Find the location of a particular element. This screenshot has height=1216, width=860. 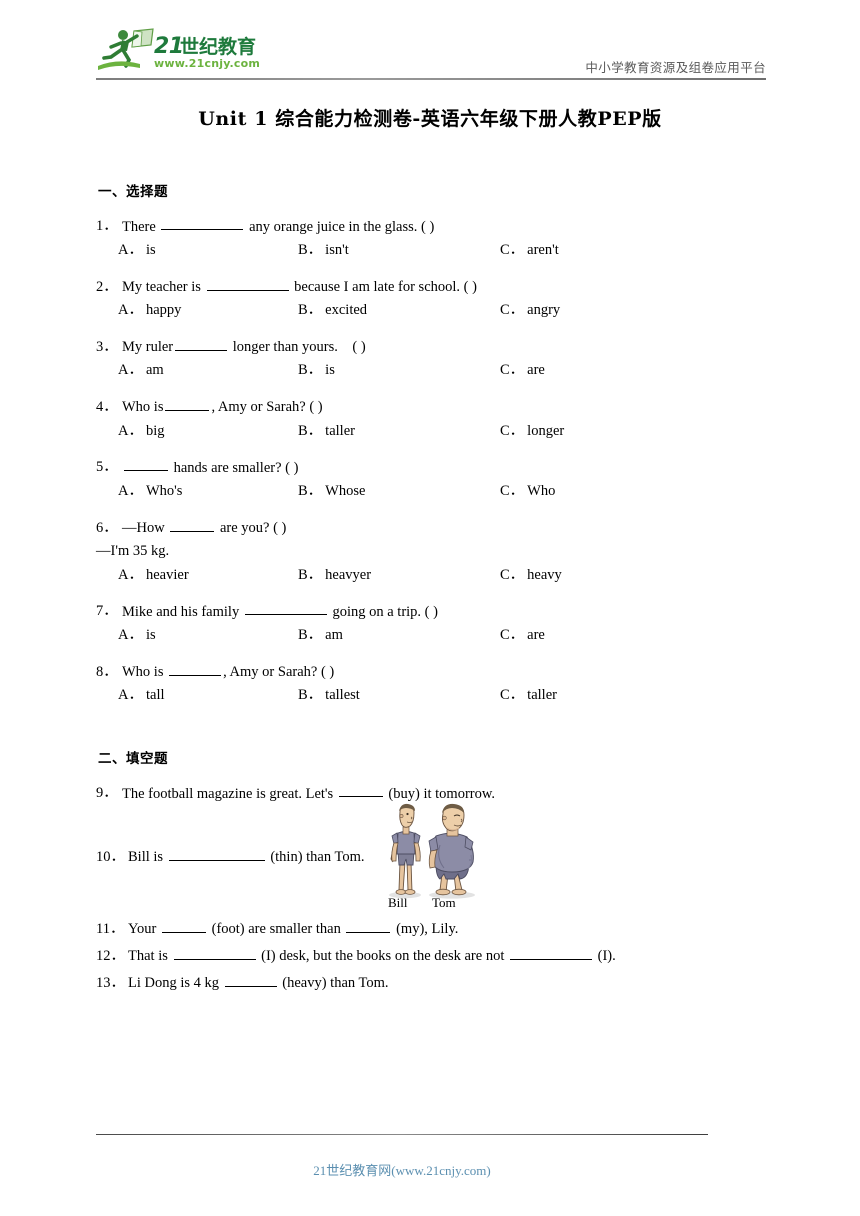

option-c: C． Who is located at coordinates (527, 491).